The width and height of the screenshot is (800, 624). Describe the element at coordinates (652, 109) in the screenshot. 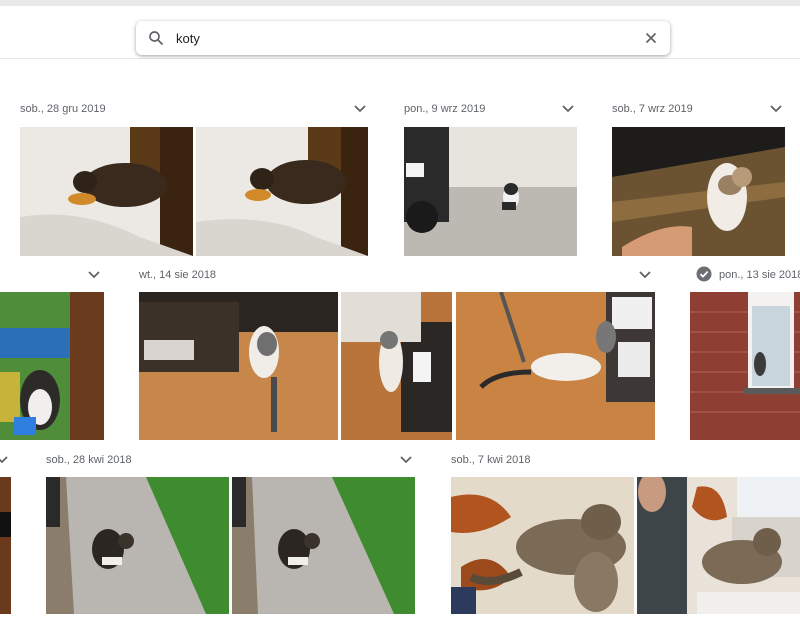

I see `date-label: sob., 7 wrz 2019` at that location.